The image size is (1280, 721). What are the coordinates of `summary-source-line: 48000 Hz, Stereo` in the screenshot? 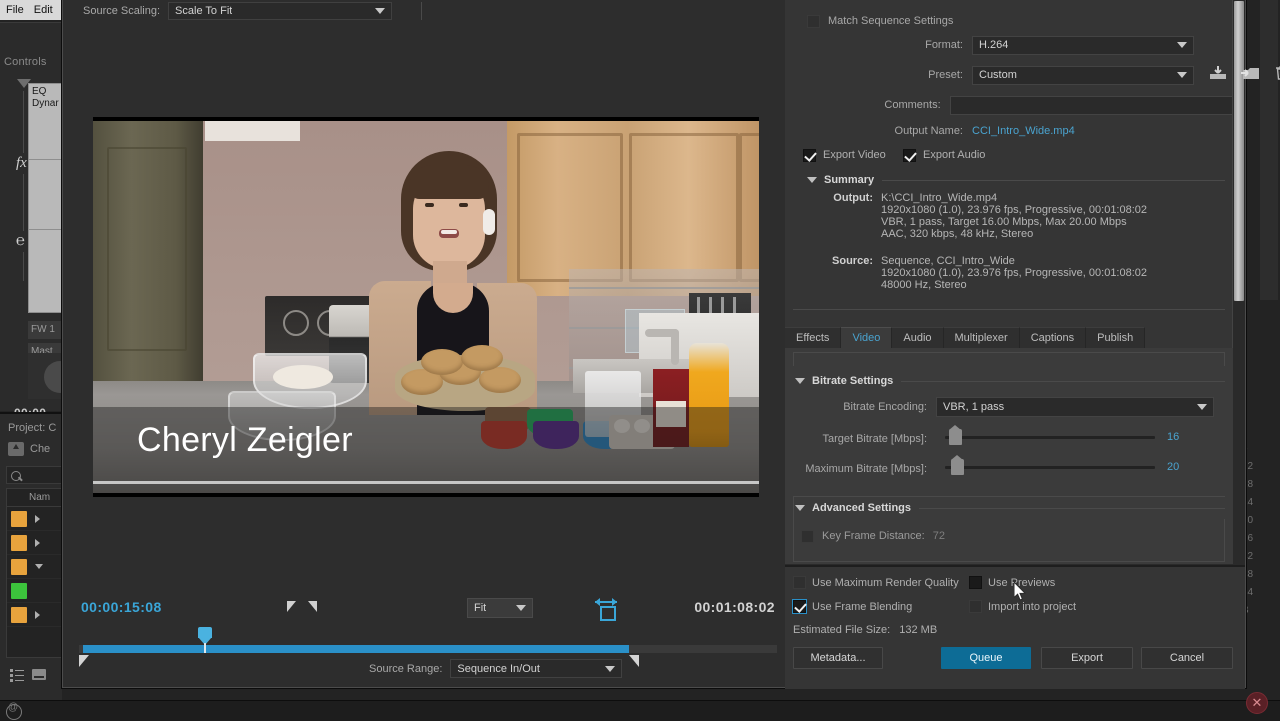 It's located at (924, 285).